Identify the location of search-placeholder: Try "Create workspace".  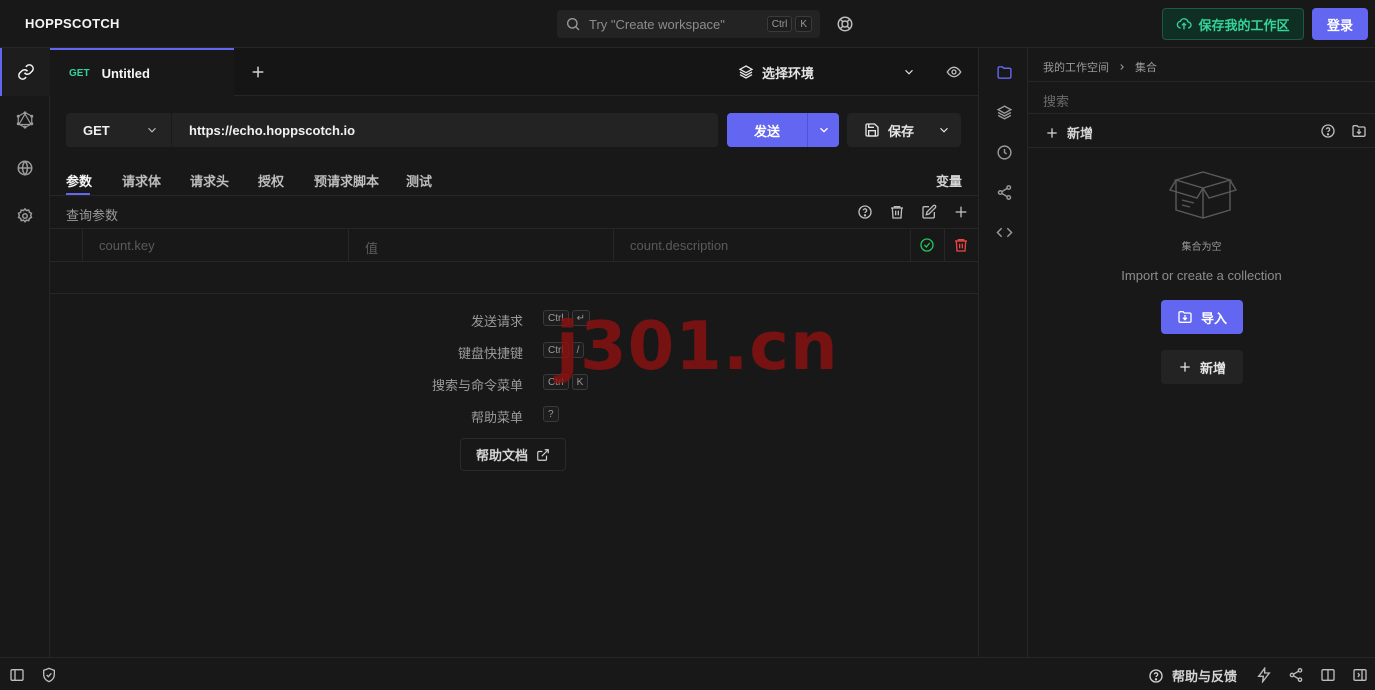
(657, 24).